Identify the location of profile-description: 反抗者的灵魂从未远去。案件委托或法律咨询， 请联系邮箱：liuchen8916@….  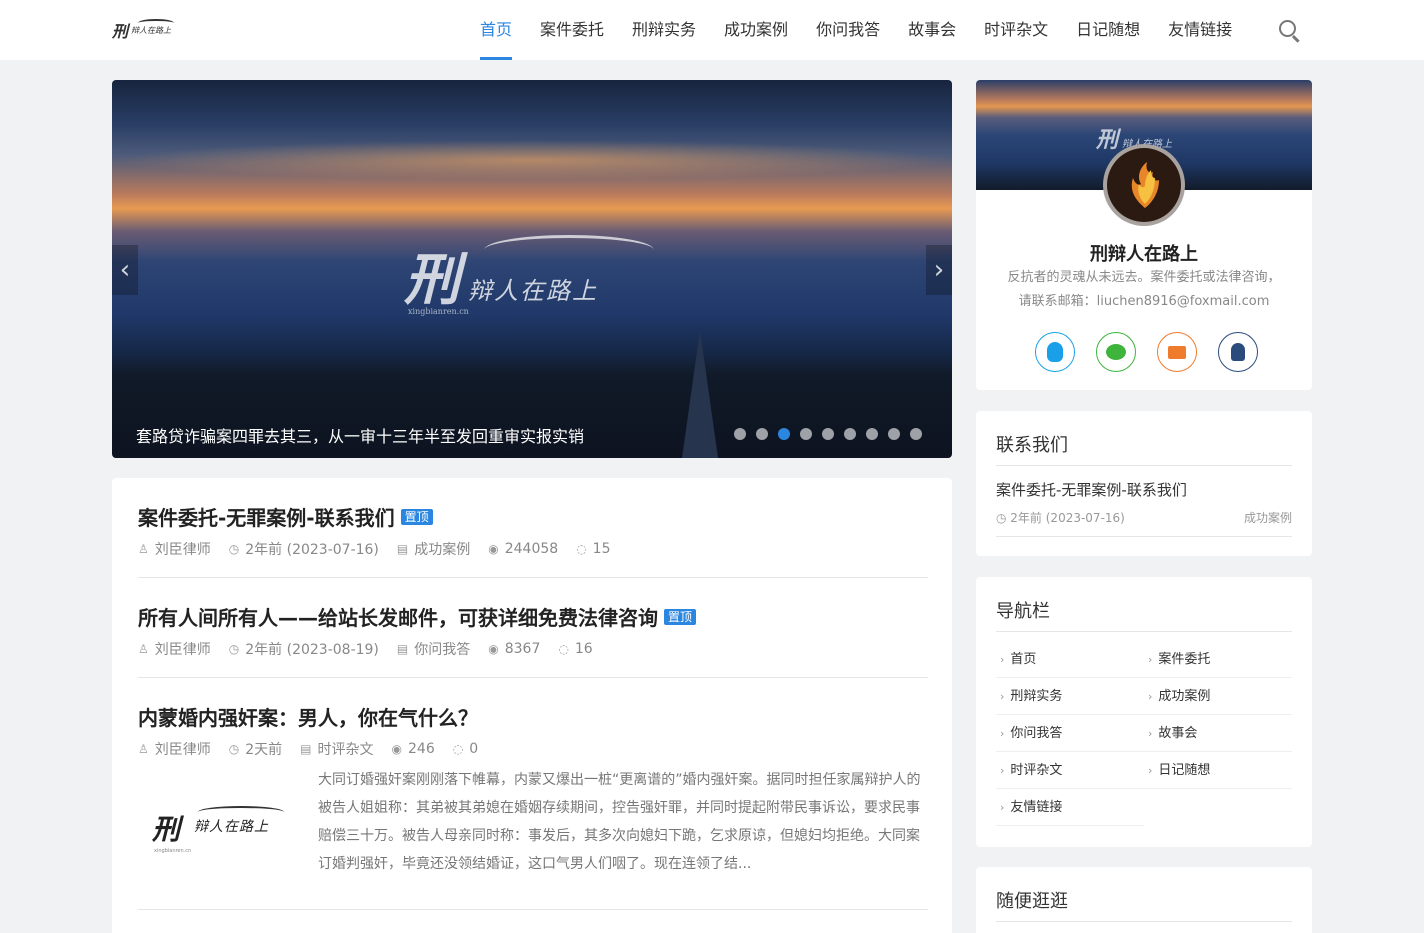
(1144, 290).